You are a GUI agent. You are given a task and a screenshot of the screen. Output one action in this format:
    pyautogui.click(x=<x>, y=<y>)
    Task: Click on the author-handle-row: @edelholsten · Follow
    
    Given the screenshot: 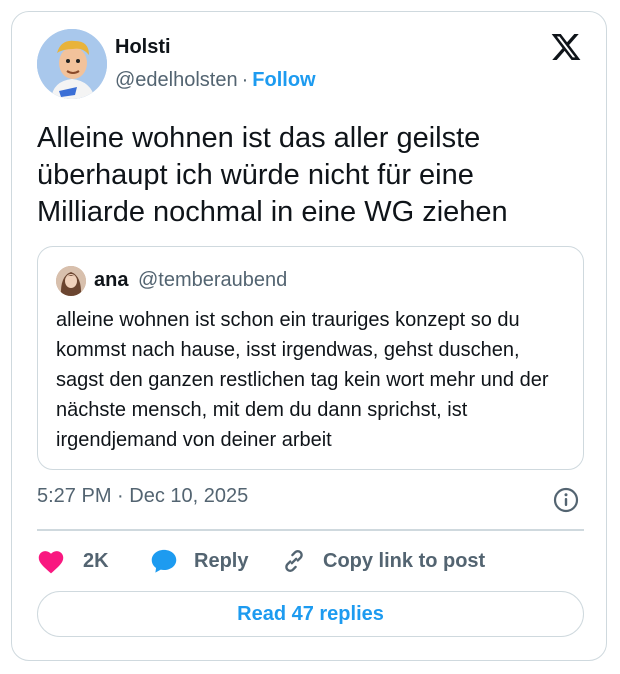 What is the action you would take?
    pyautogui.click(x=215, y=80)
    